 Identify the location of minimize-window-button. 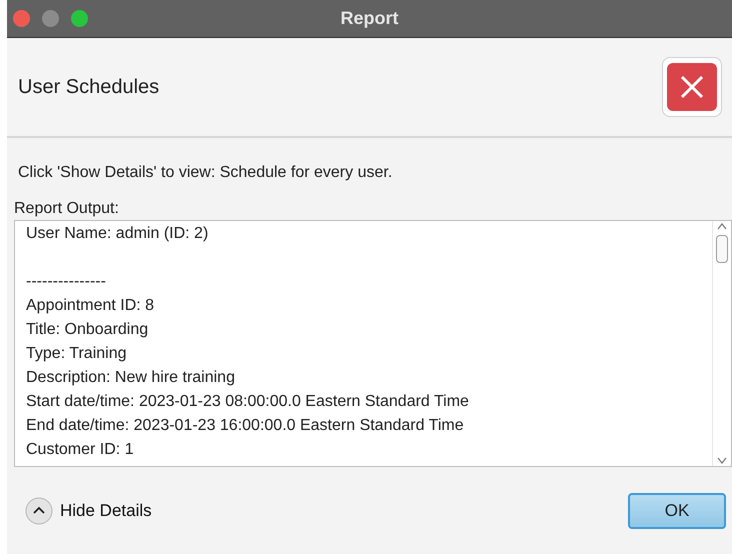
(50, 18).